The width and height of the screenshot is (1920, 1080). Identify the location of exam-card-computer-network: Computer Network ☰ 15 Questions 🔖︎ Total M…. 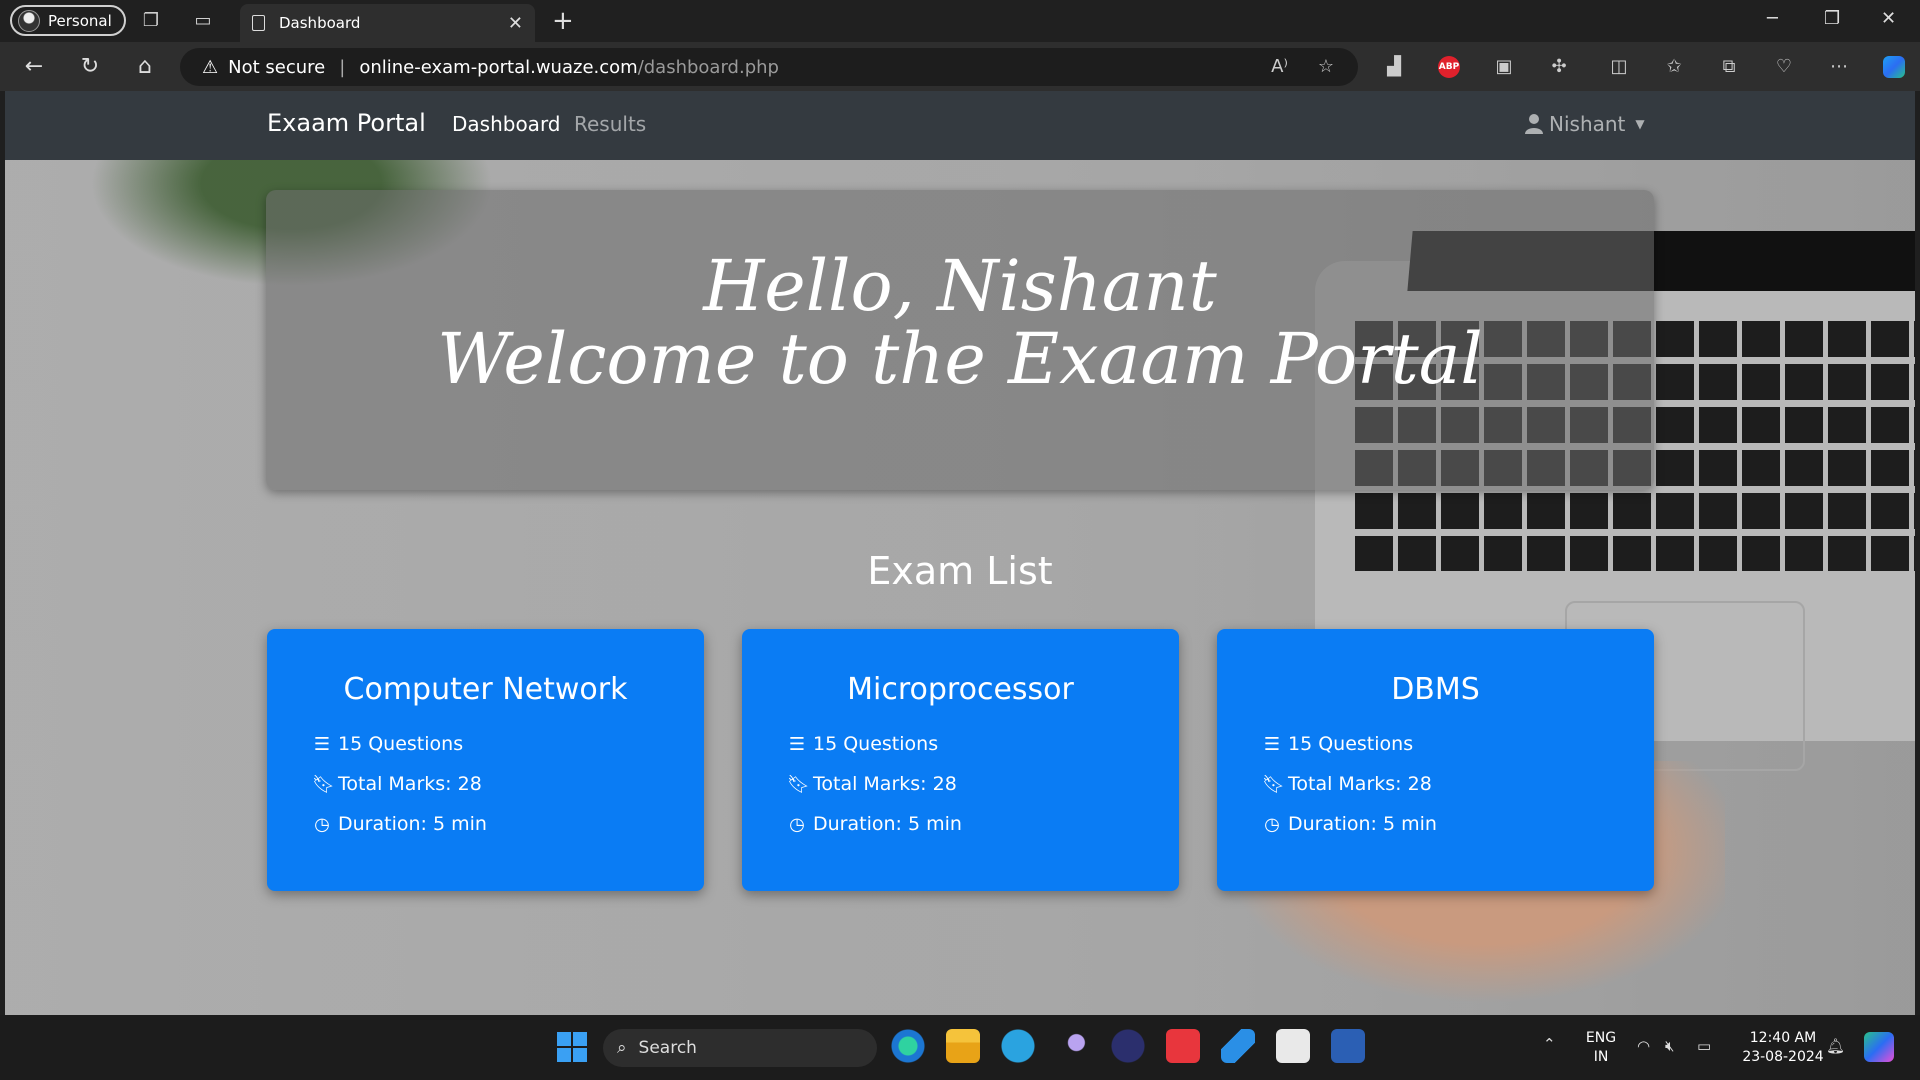
(485, 760).